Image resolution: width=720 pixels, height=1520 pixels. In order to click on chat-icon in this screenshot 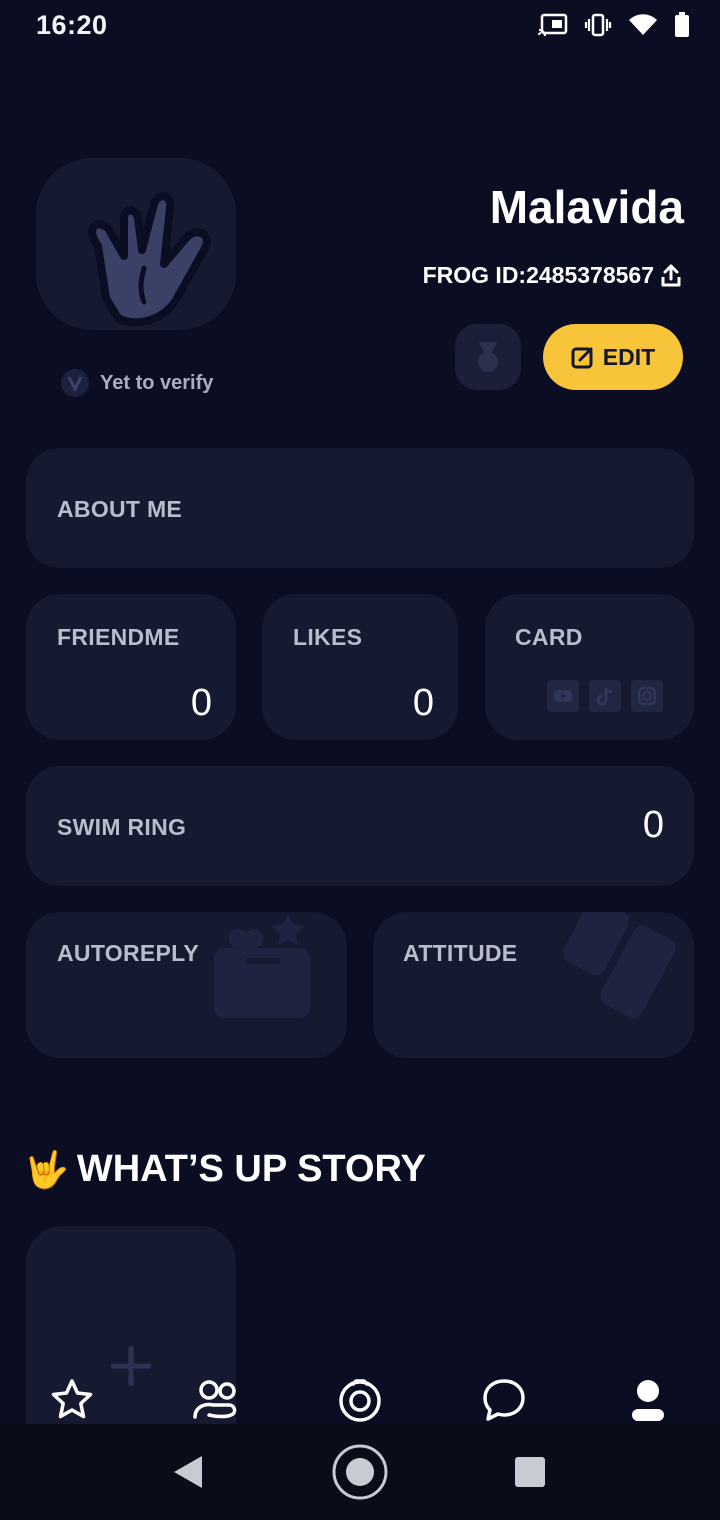, I will do `click(504, 1400)`.